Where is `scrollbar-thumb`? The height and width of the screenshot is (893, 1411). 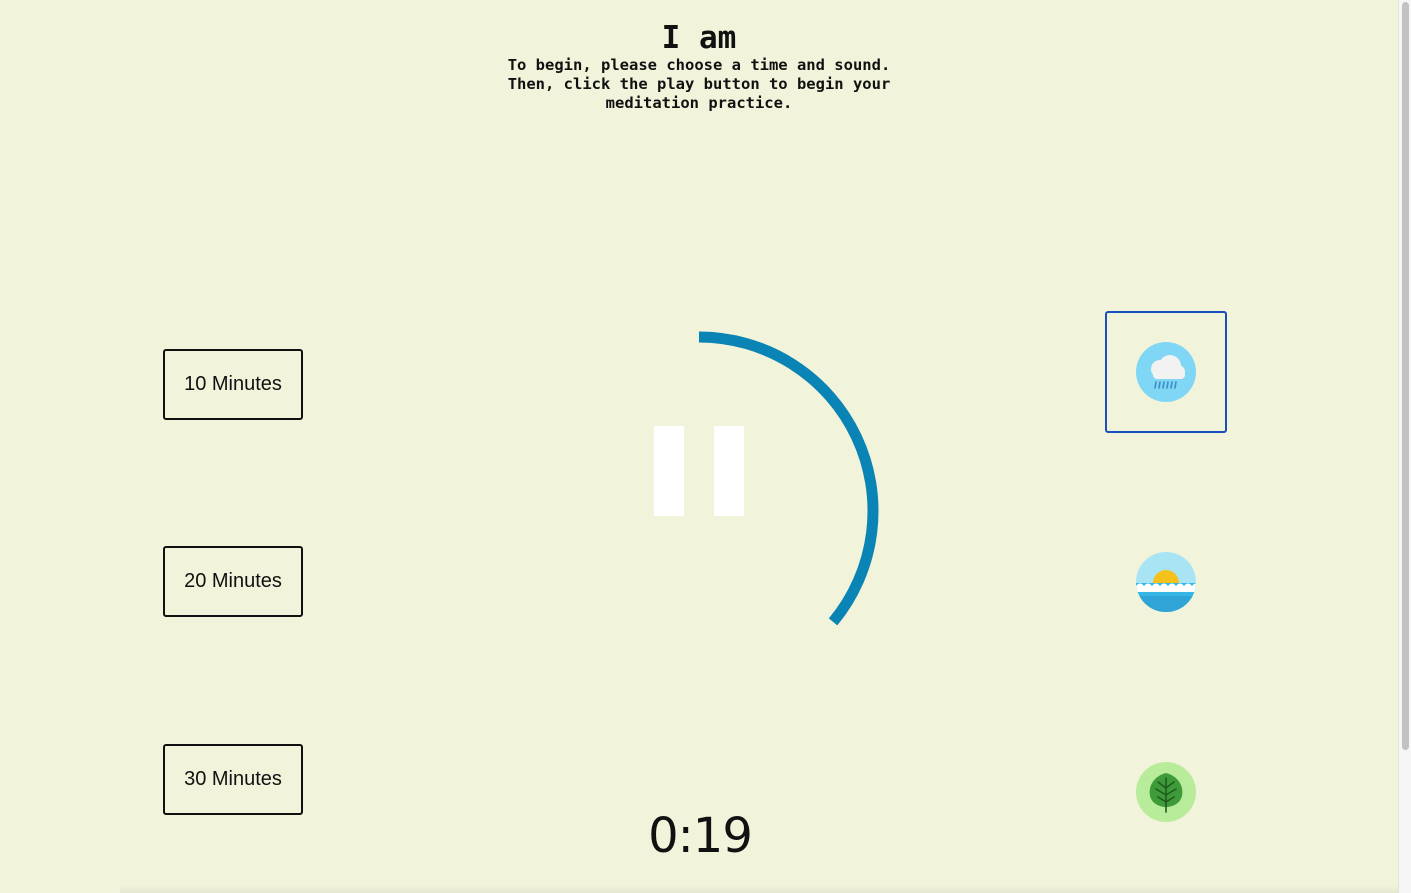 scrollbar-thumb is located at coordinates (1405, 376).